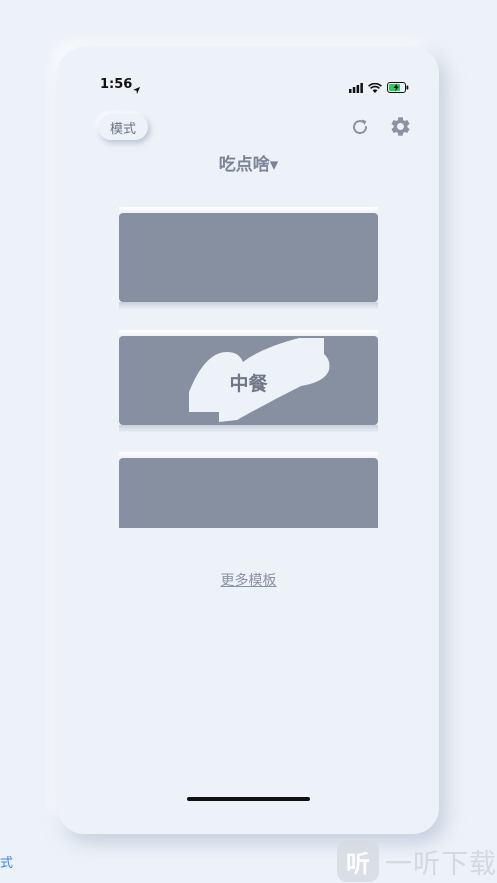 Image resolution: width=497 pixels, height=883 pixels. Describe the element at coordinates (248, 162) in the screenshot. I see `page-title: 吃点啥▾` at that location.